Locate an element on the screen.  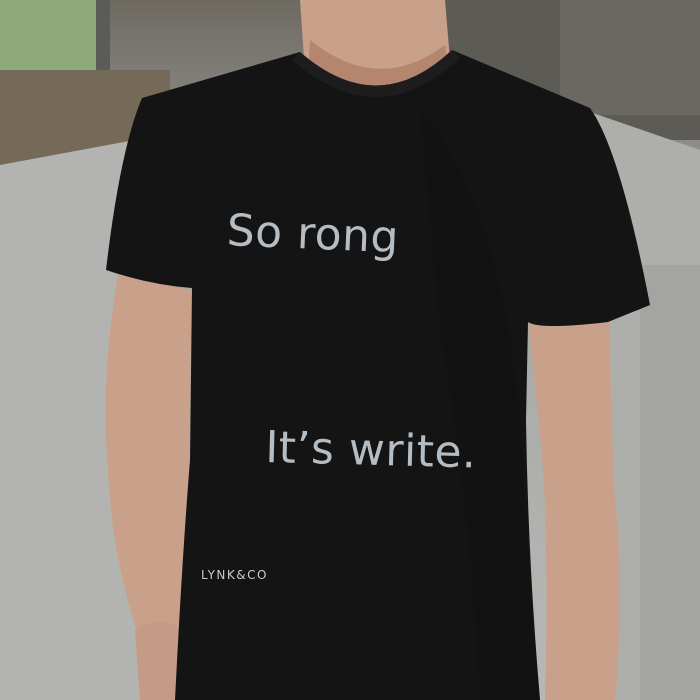
tshirt-print-line-1: So rong is located at coordinates (313, 234).